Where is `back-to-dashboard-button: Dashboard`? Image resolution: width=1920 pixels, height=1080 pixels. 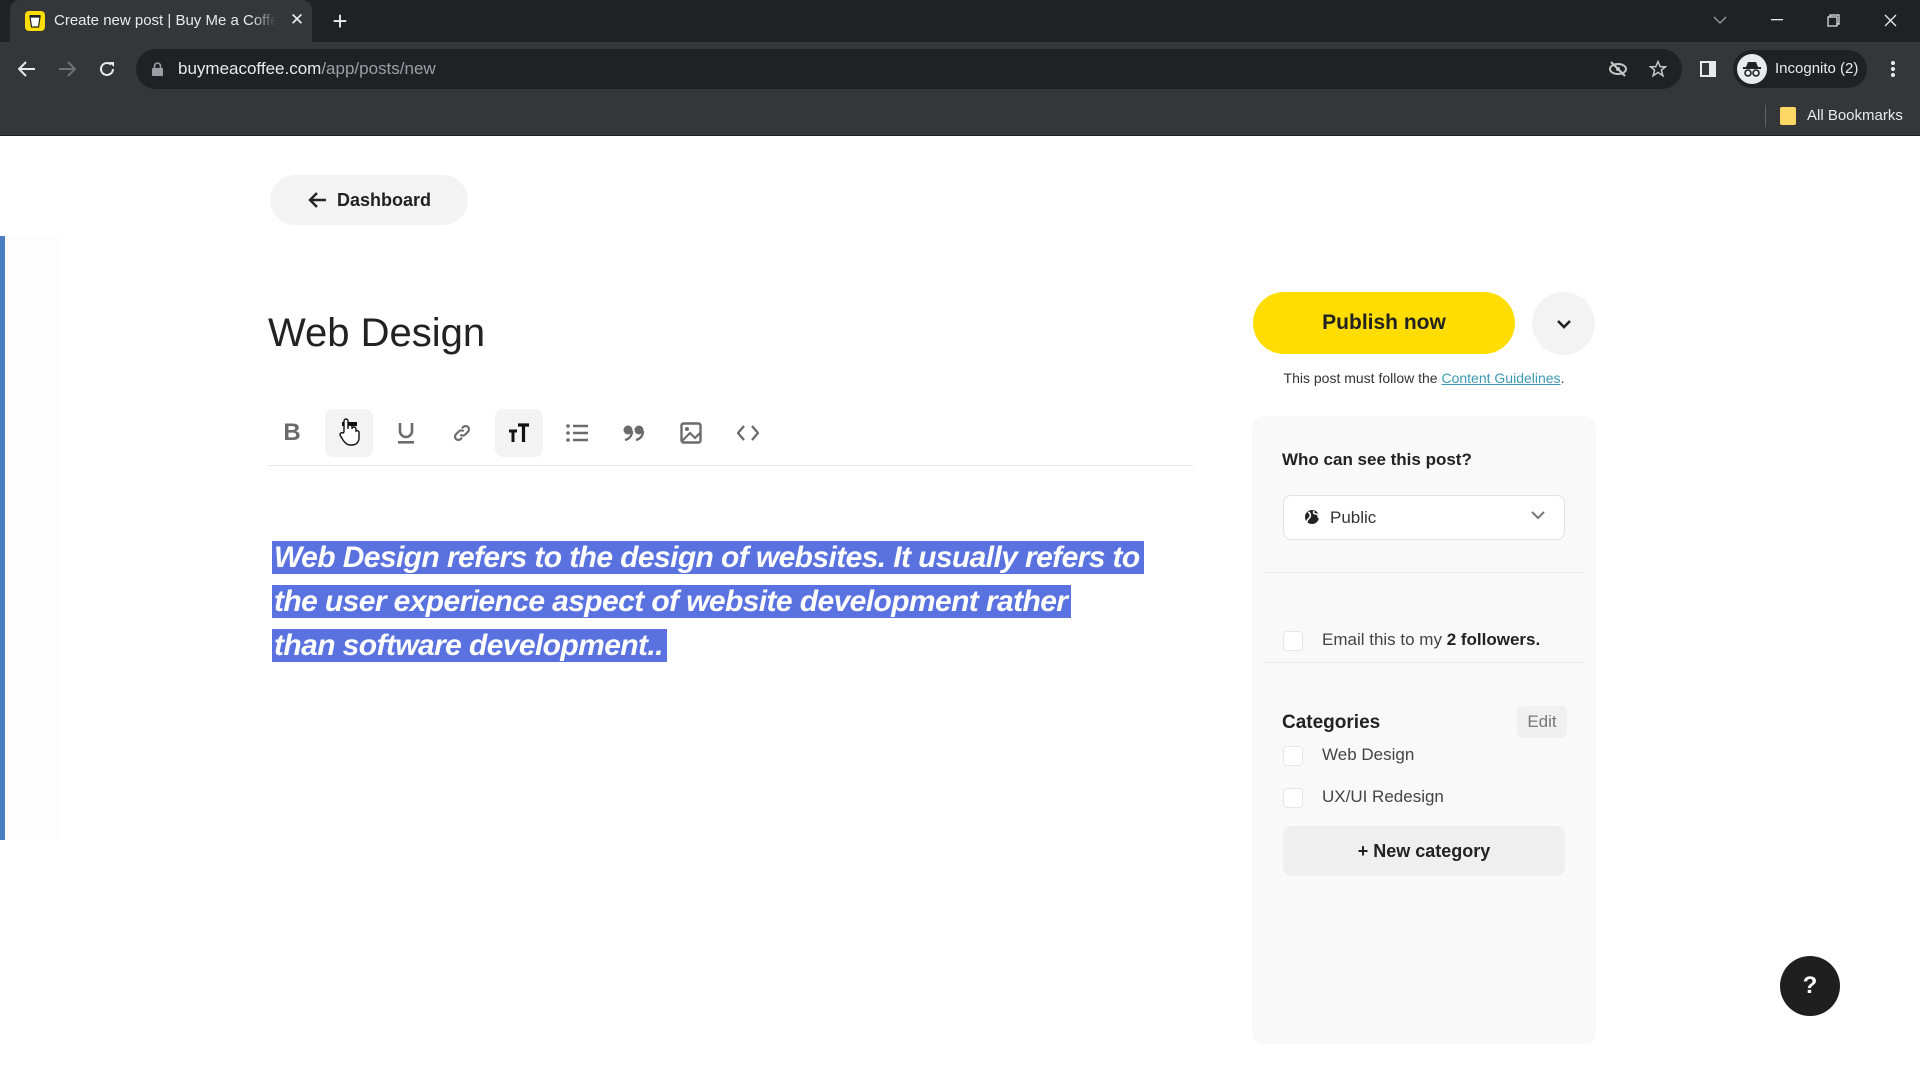 back-to-dashboard-button: Dashboard is located at coordinates (369, 200).